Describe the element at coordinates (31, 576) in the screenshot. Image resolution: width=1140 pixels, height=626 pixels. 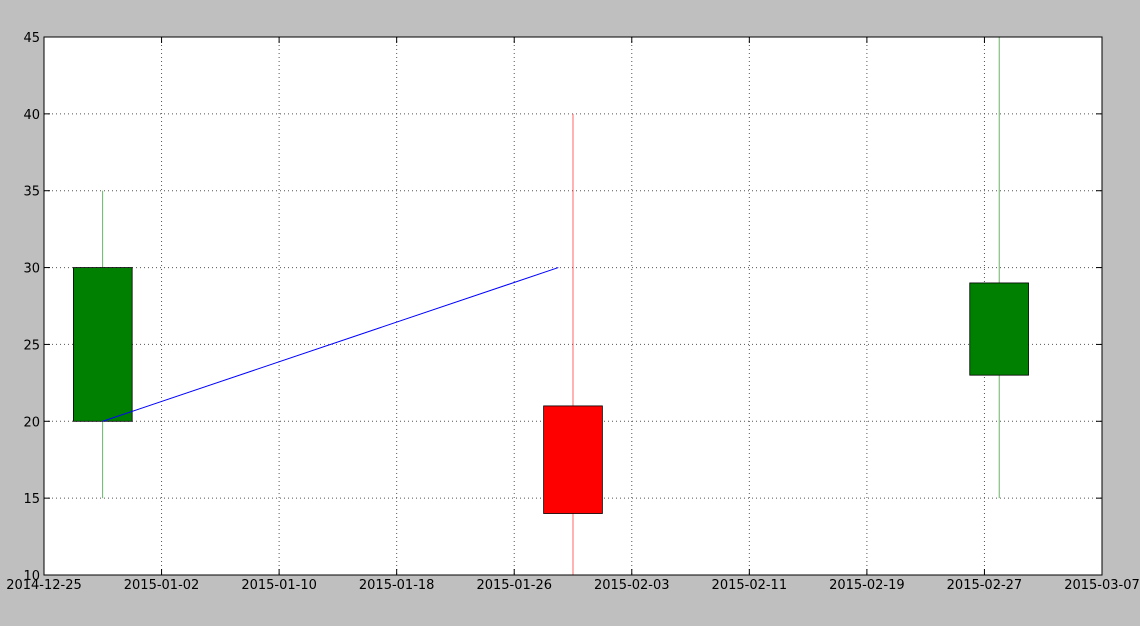
I see `y-tick-label: 10` at that location.